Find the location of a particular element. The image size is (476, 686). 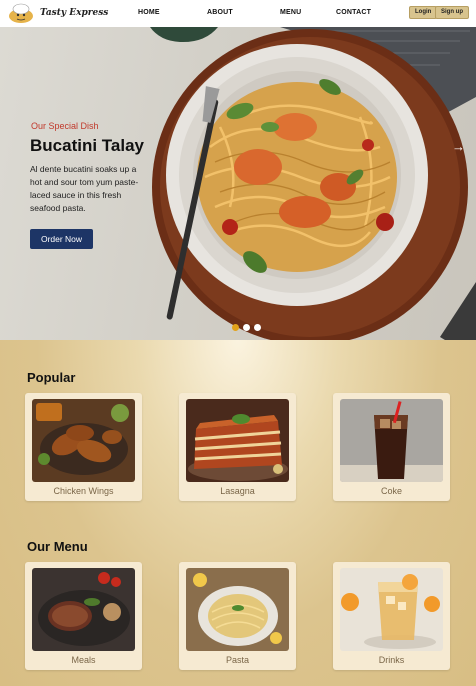

iced-tea-image is located at coordinates (391, 609).